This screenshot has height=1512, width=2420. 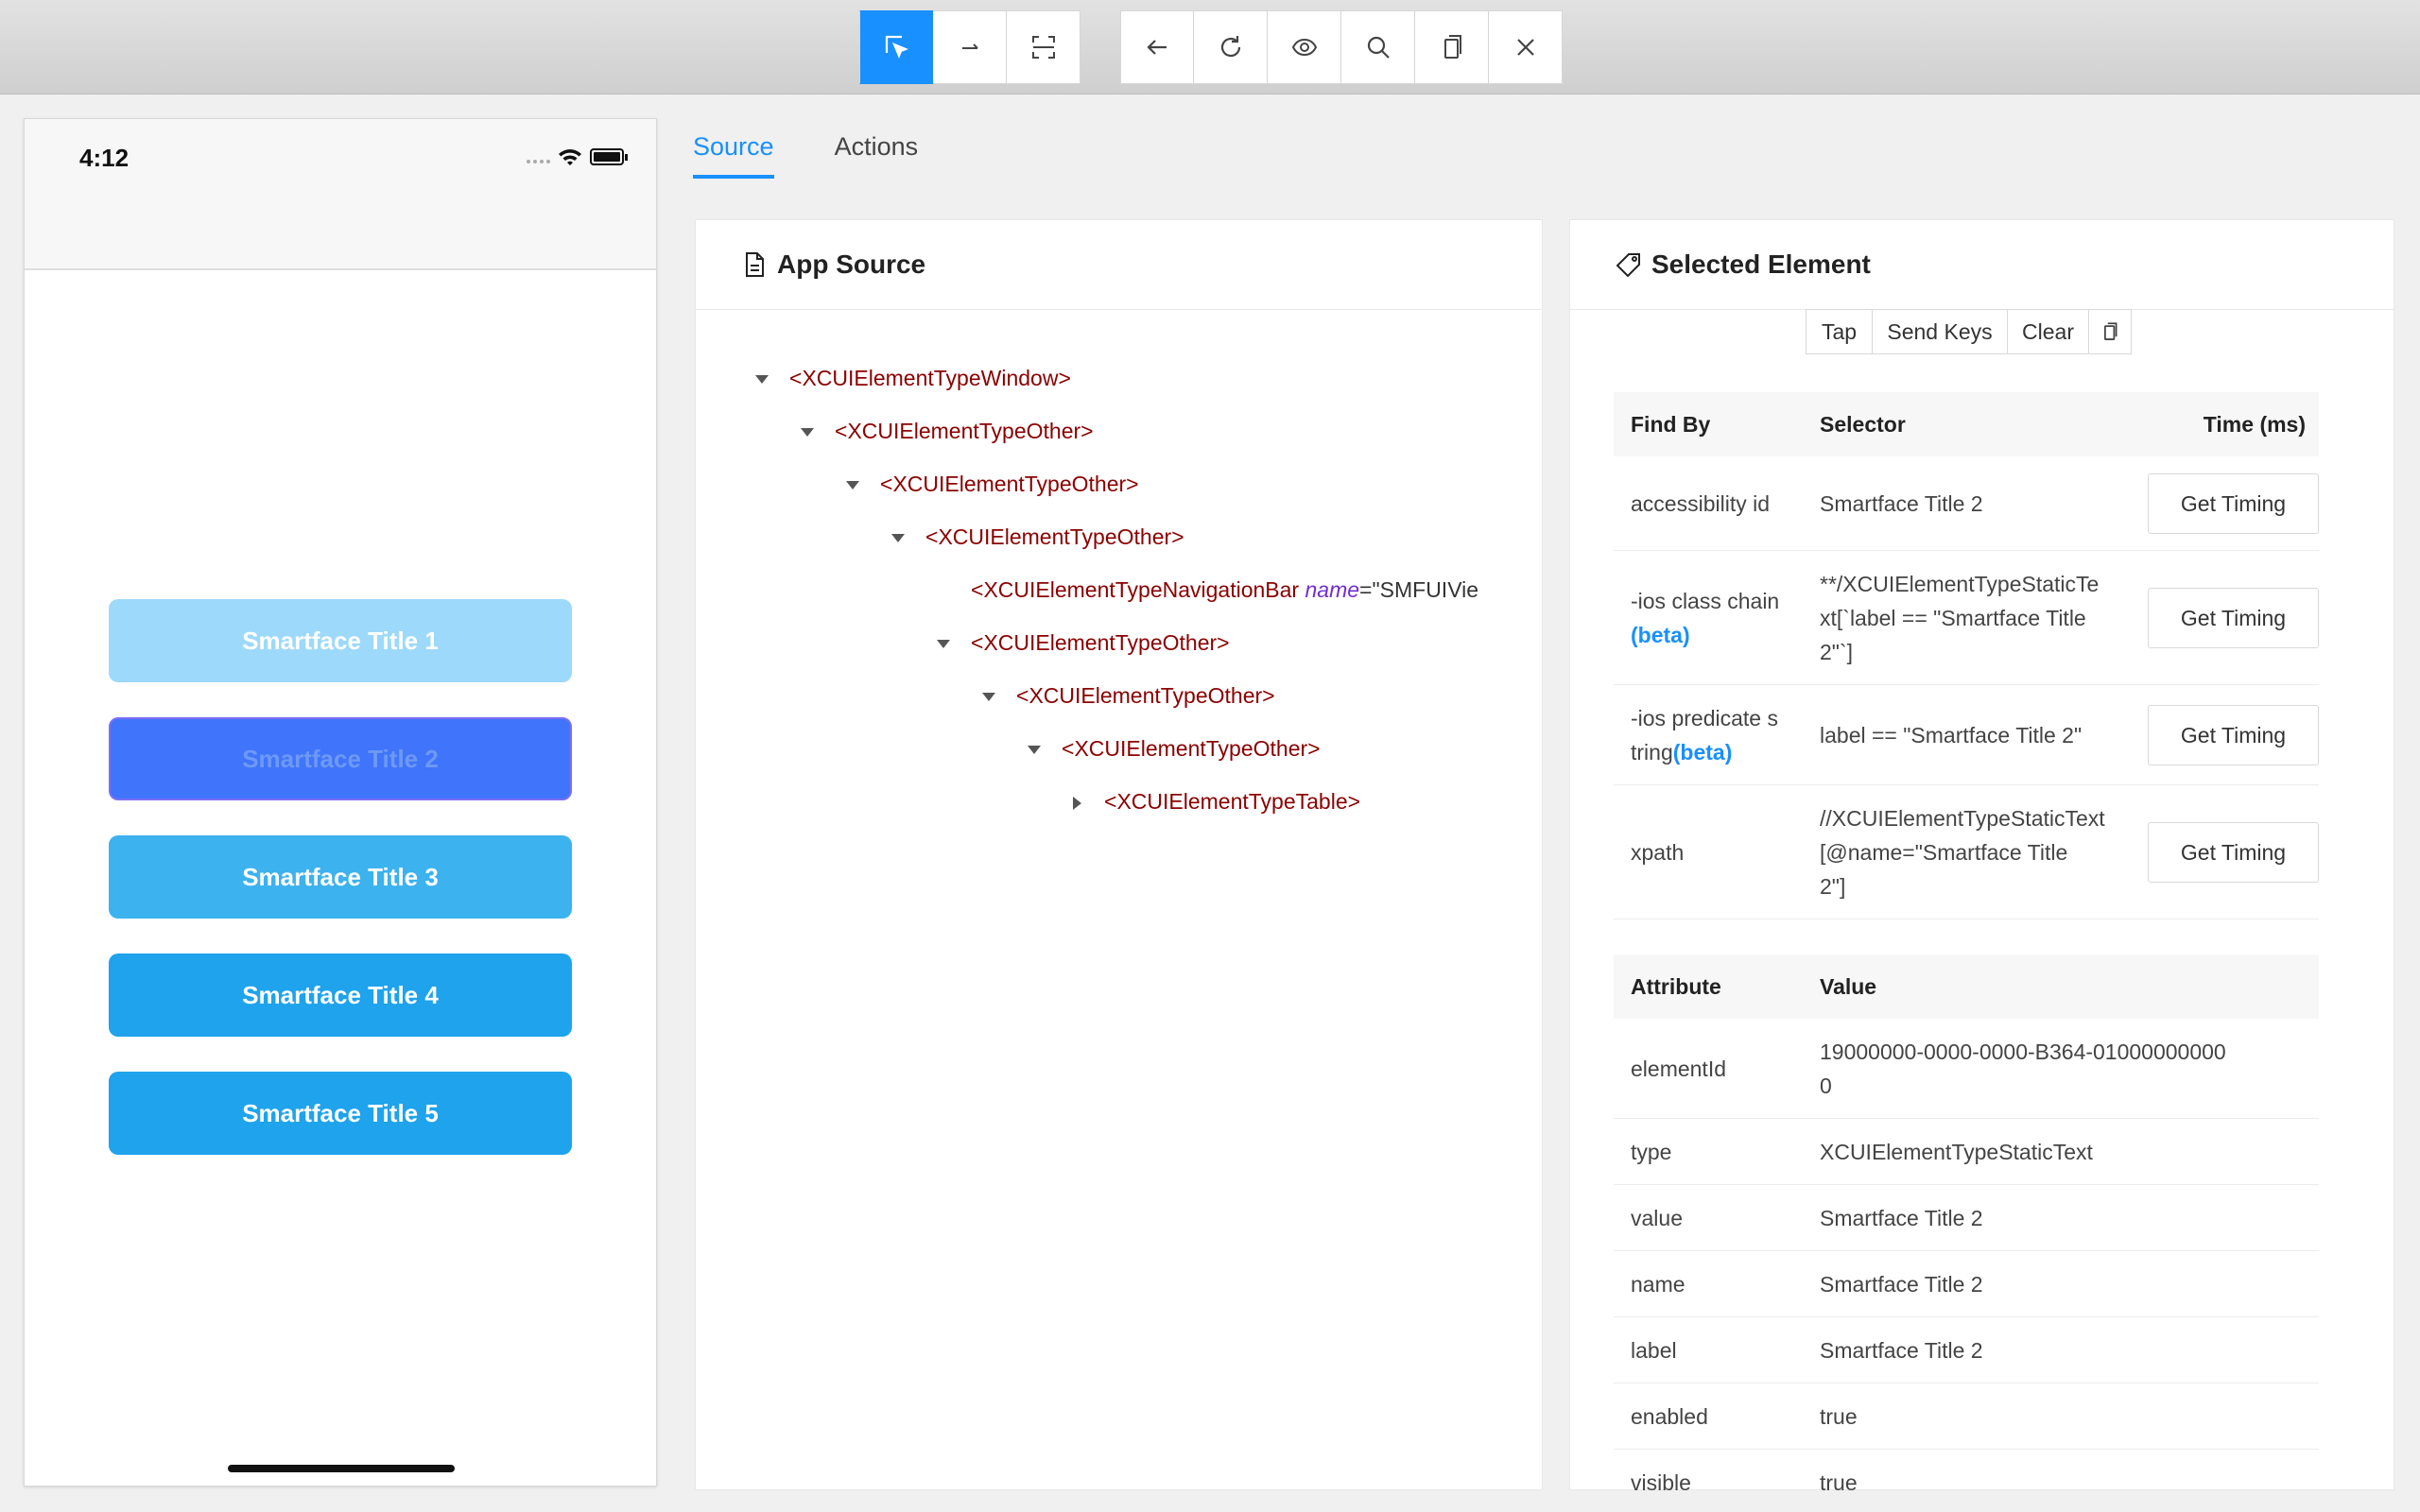 I want to click on tap-coordinates-button, so click(x=1043, y=47).